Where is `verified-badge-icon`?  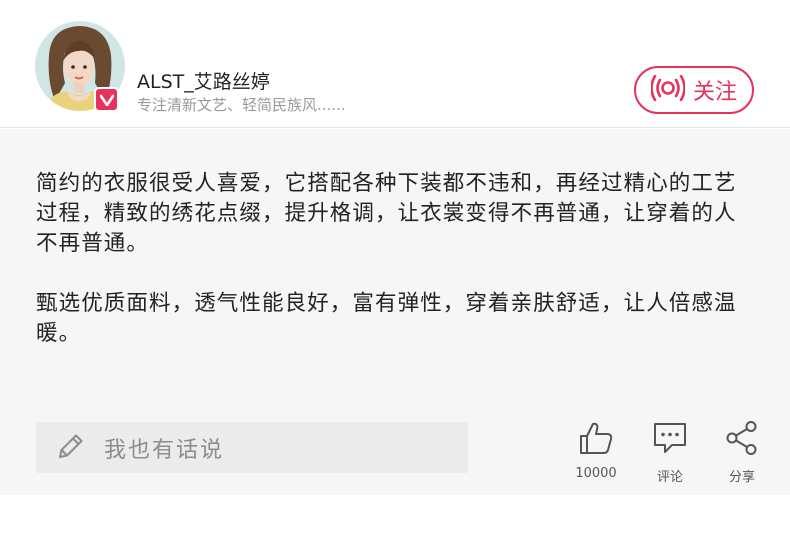 verified-badge-icon is located at coordinates (106, 99).